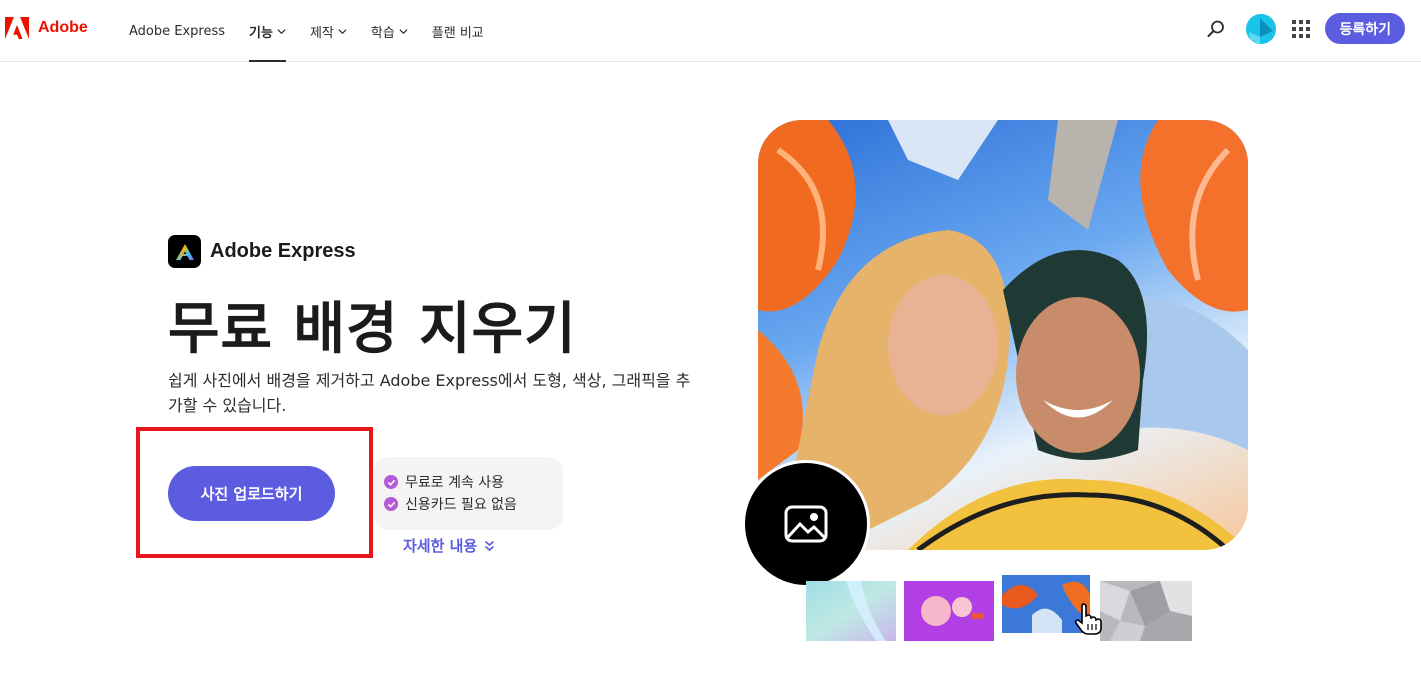 The image size is (1421, 681). Describe the element at coordinates (1146, 611) in the screenshot. I see `background-thumbnail-crystal` at that location.